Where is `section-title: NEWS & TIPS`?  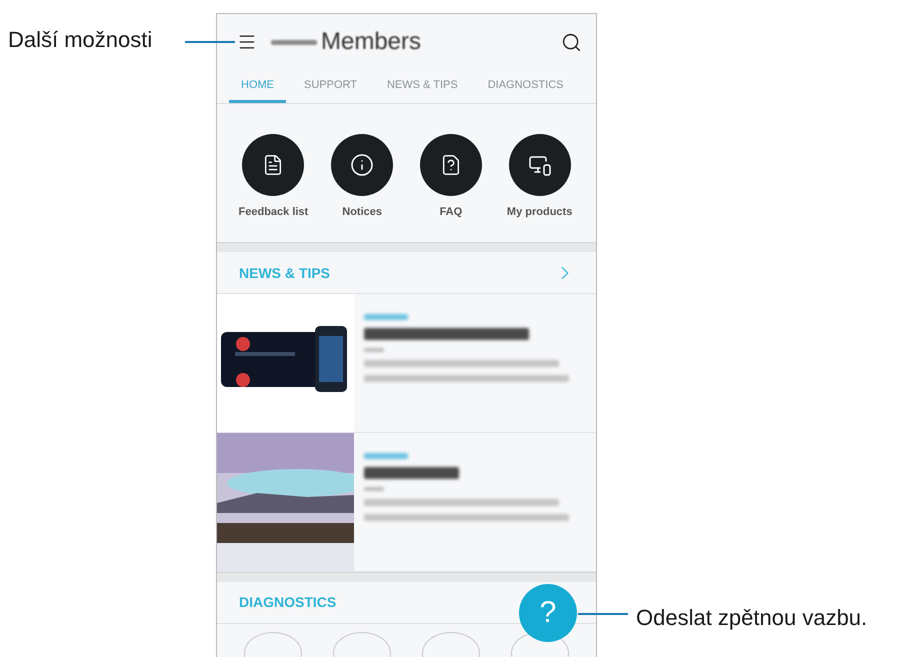
section-title: NEWS & TIPS is located at coordinates (284, 272).